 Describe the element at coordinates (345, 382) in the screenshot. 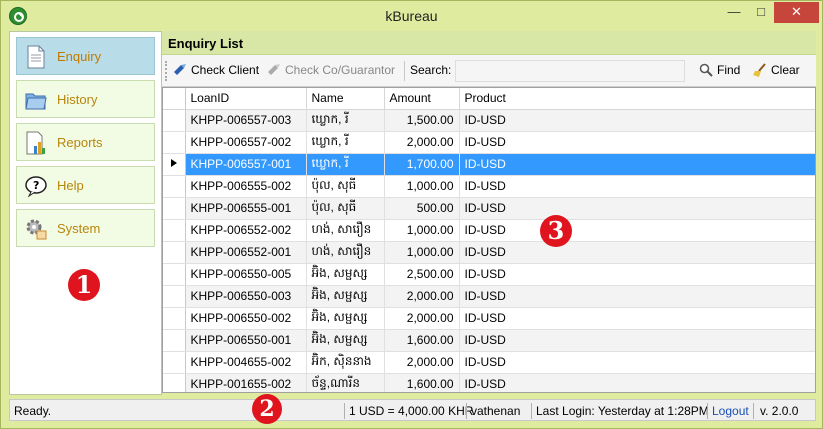

I see `cell-name: ច័ន្ទ,ណារីន` at that location.